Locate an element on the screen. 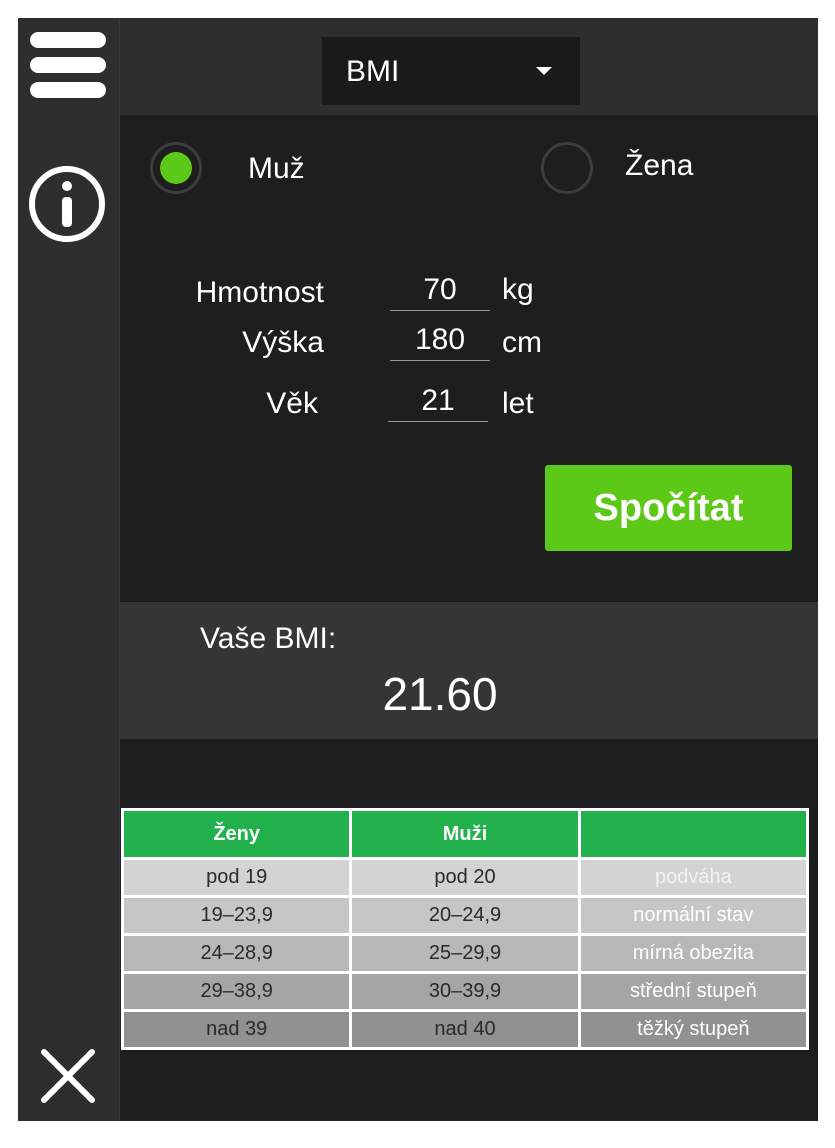 The width and height of the screenshot is (835, 1148). table-row: nad 39 nad 40 těžký stupeň is located at coordinates (465, 1029).